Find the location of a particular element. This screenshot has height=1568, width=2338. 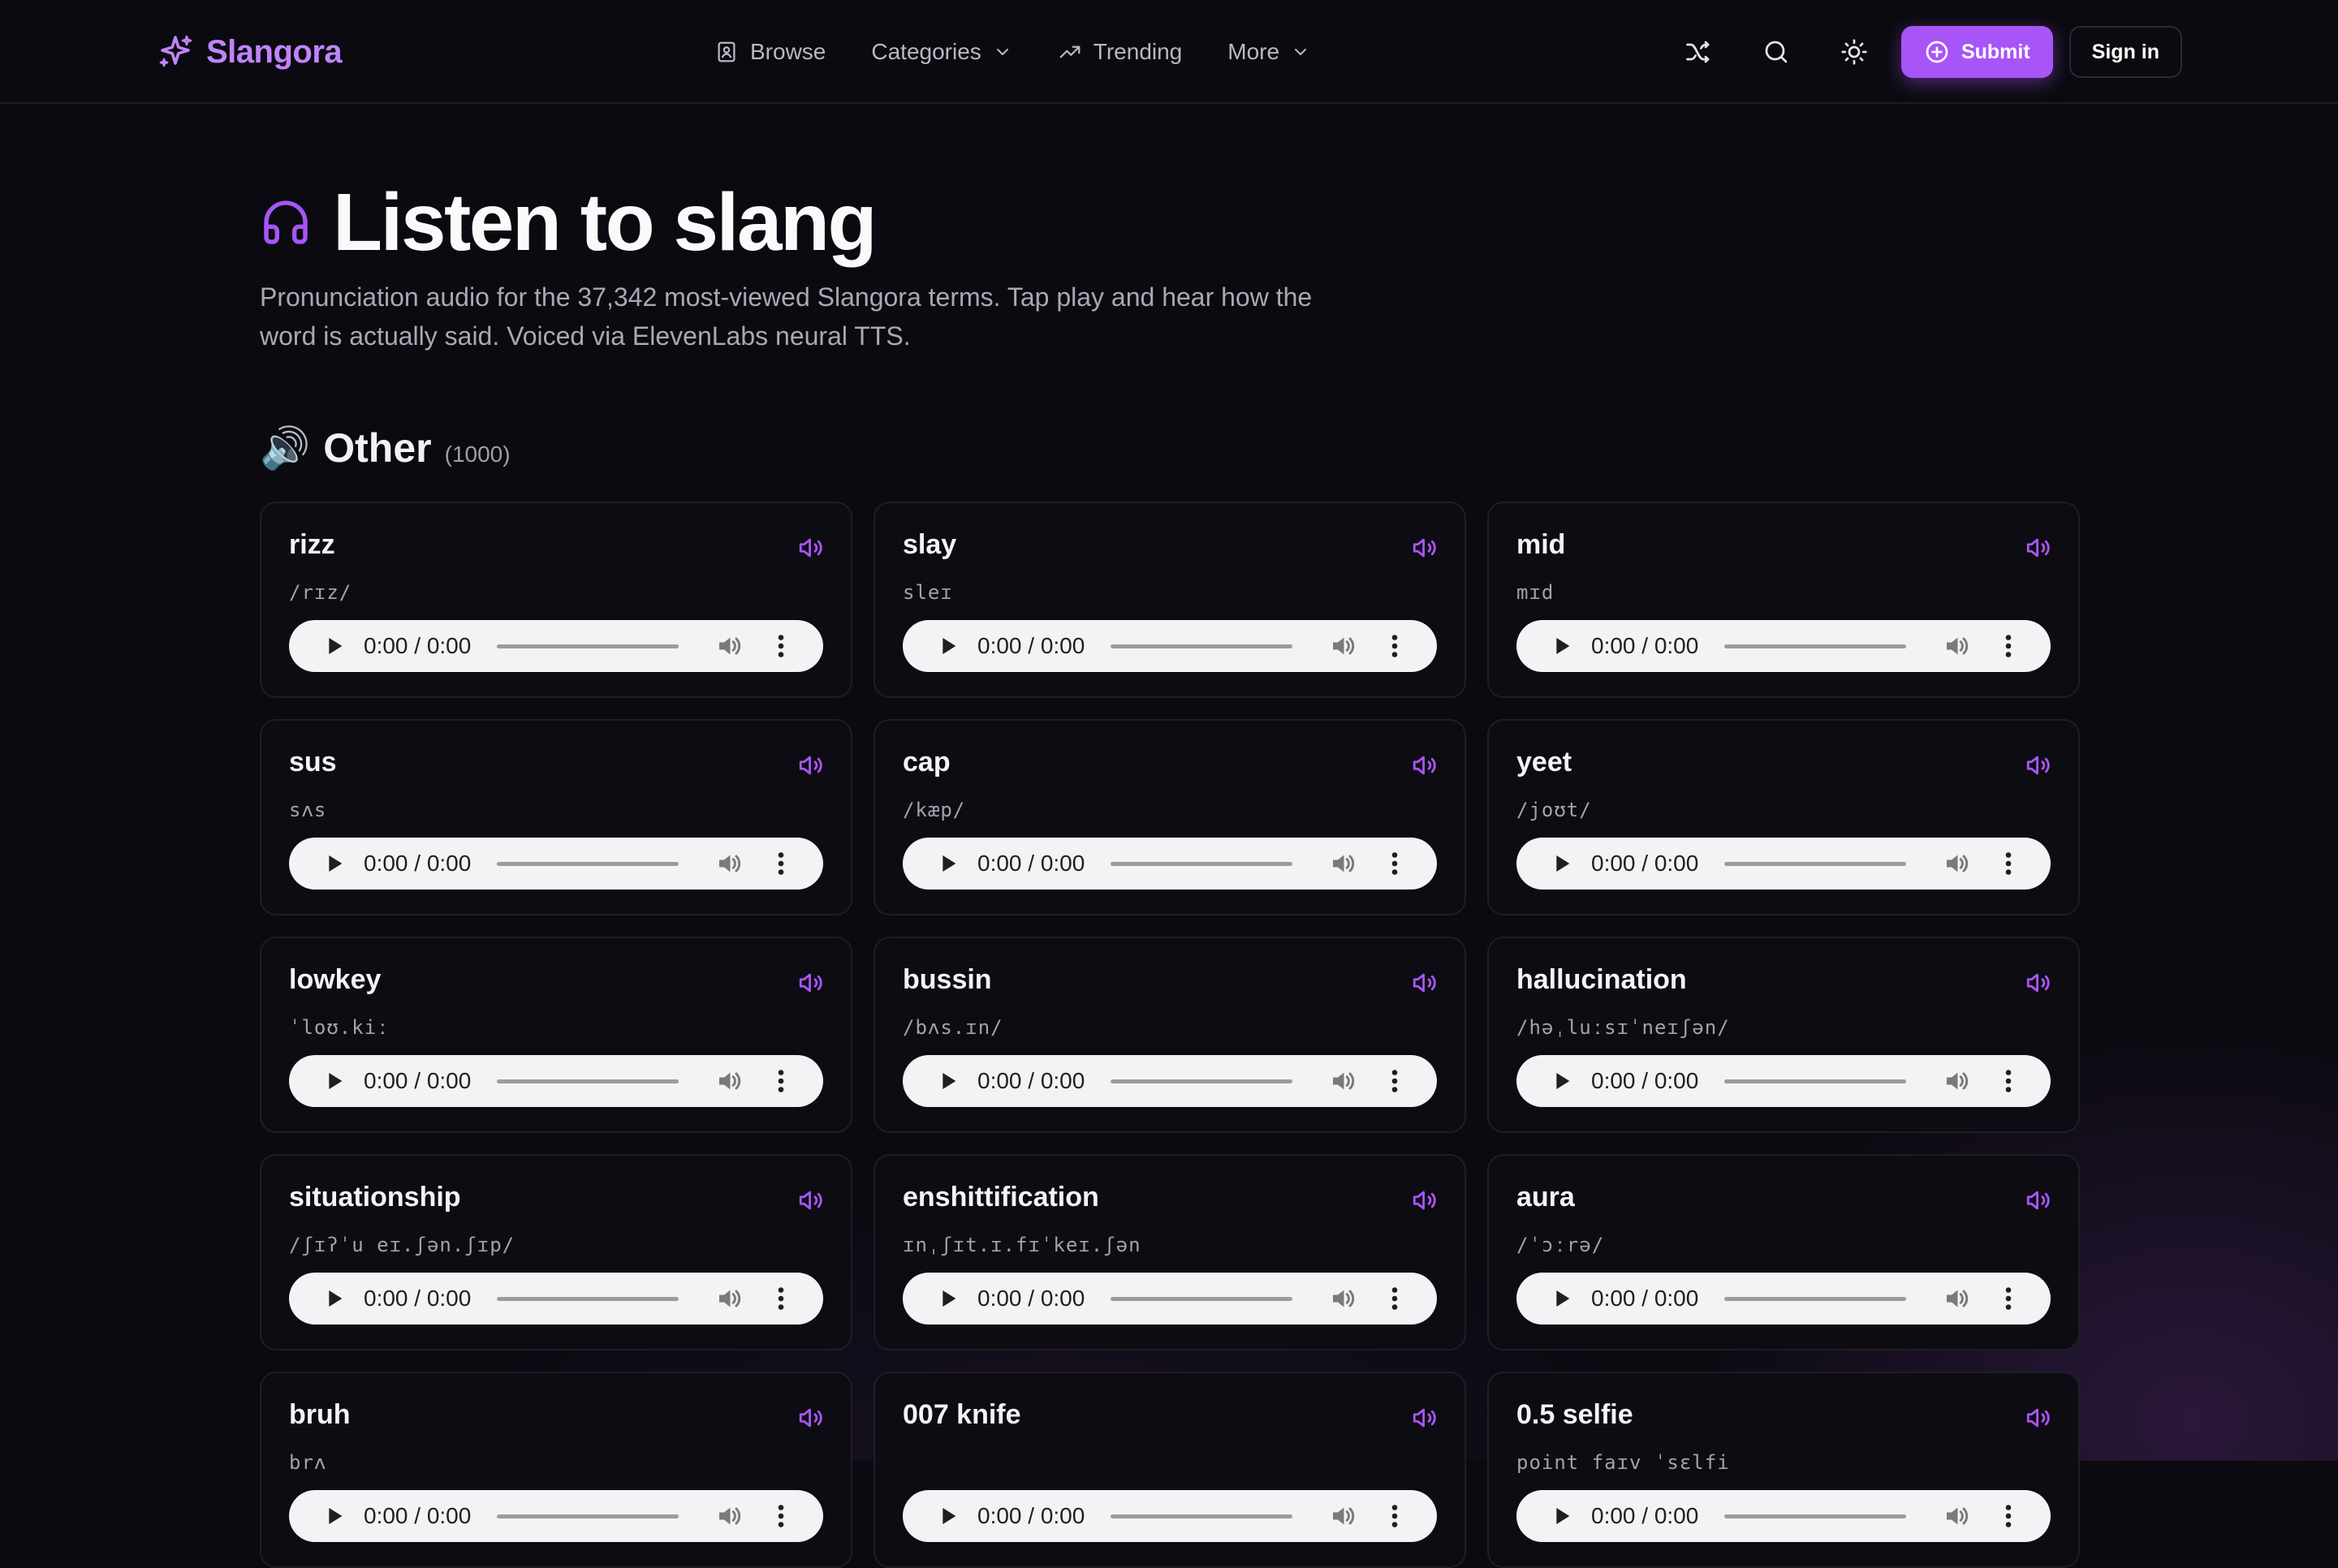

term-name: bussin is located at coordinates (947, 980).